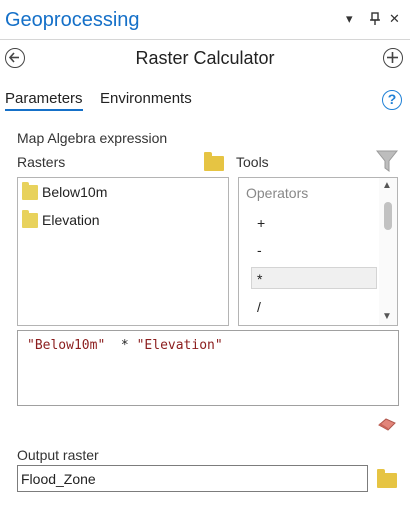 This screenshot has height=510, width=410. What do you see at coordinates (125, 345) in the screenshot?
I see `expression-text: "Below10m" * "Elevation"` at bounding box center [125, 345].